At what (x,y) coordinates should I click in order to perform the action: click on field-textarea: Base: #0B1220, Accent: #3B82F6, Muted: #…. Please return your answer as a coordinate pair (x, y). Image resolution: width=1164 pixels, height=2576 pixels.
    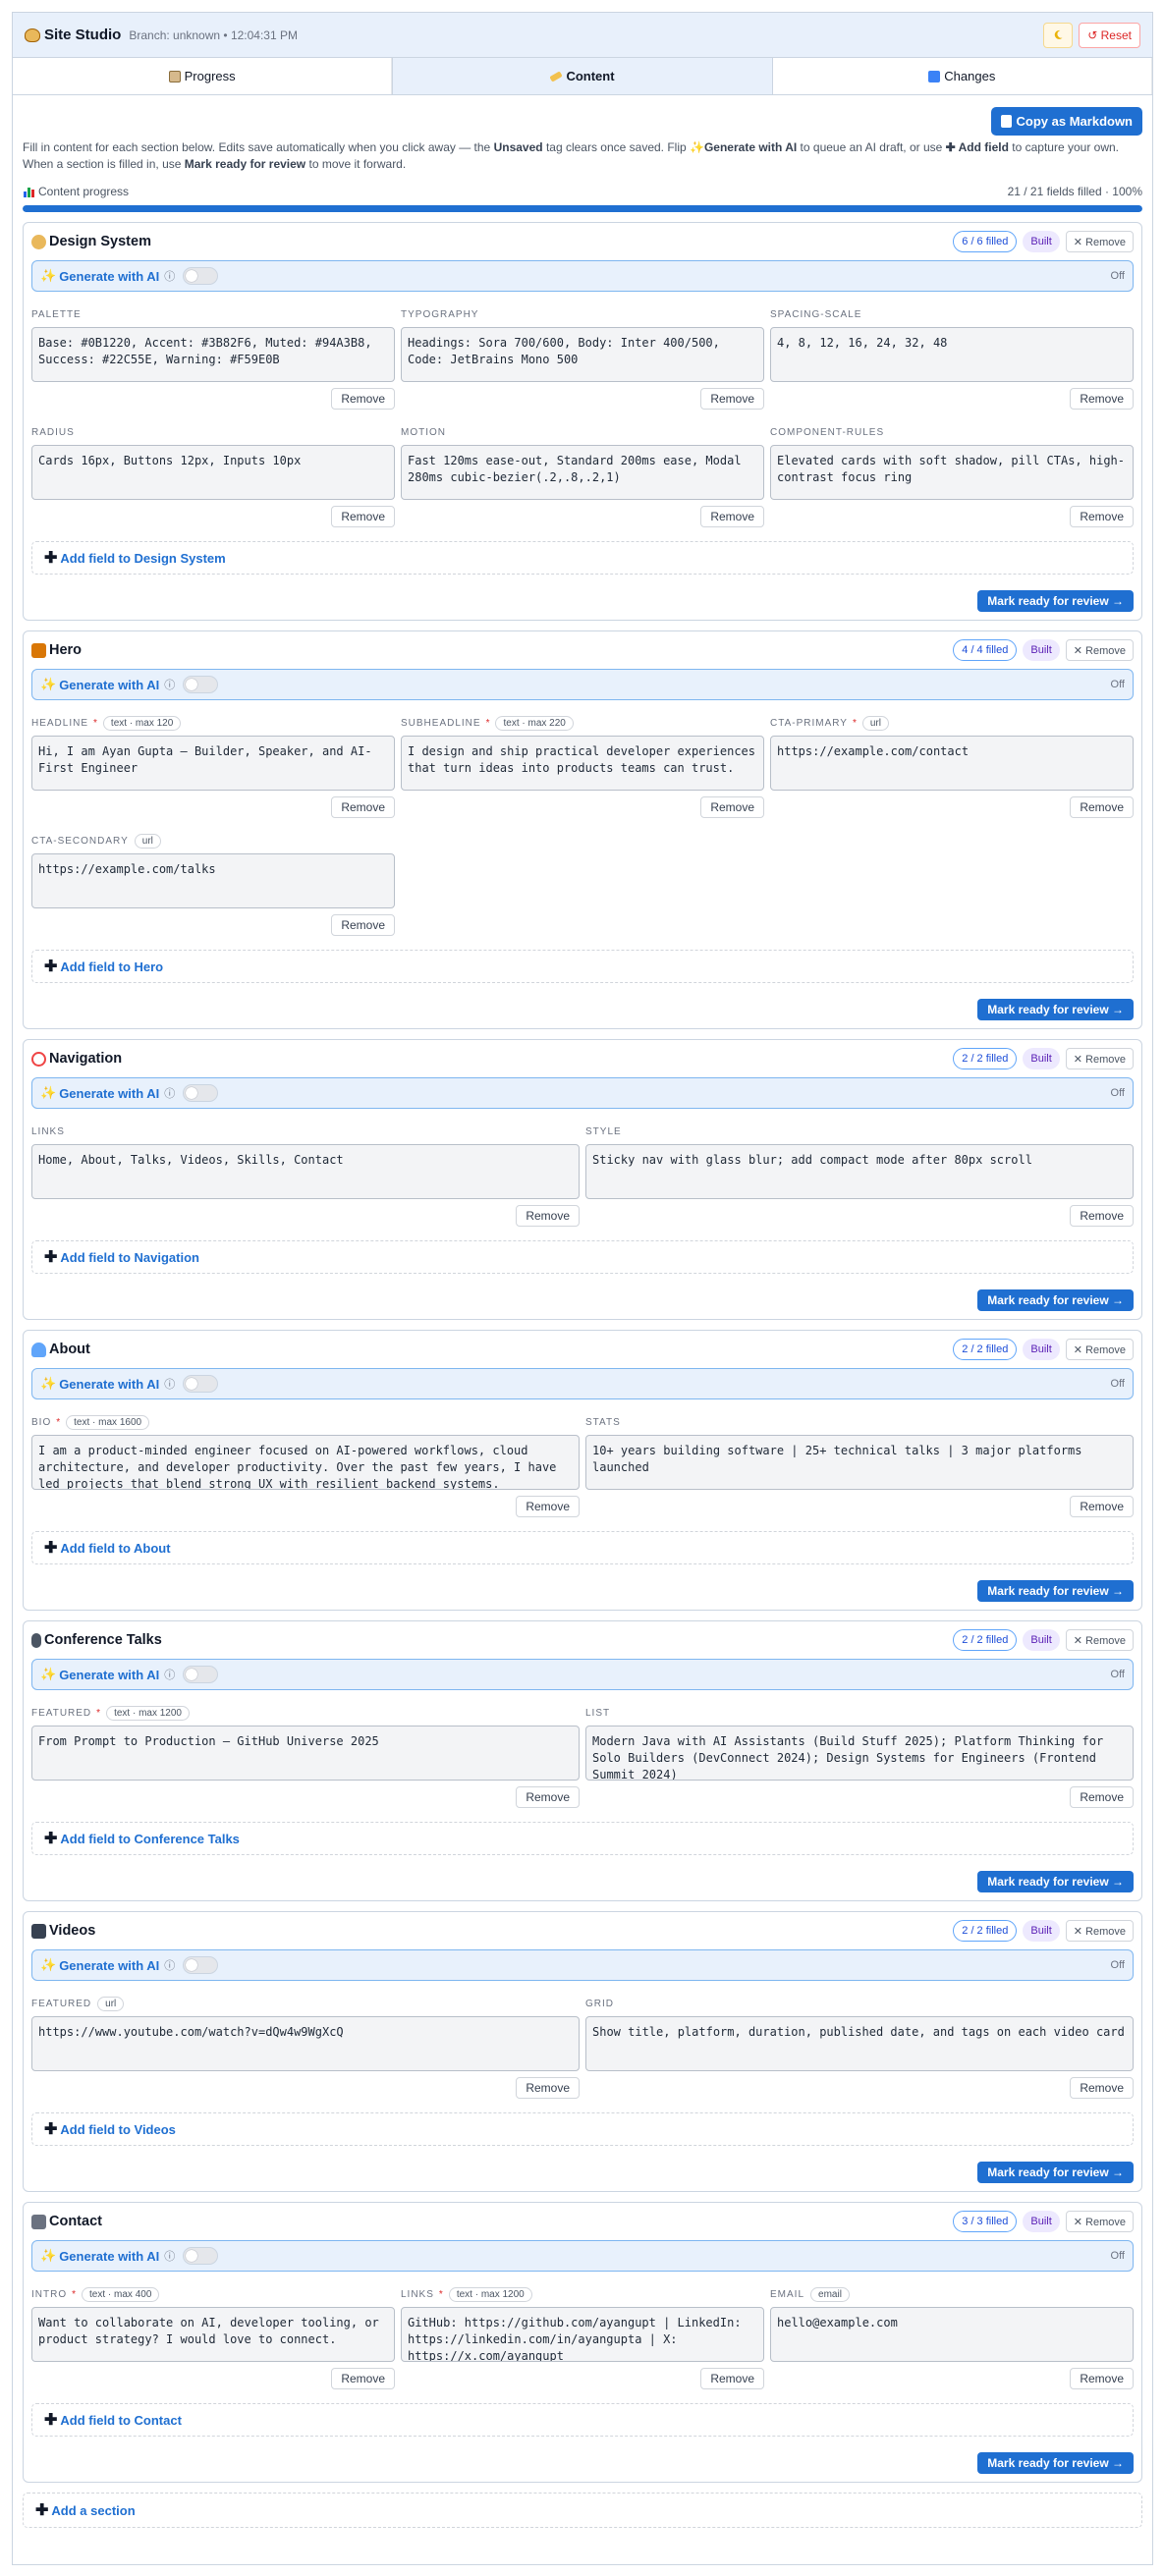
    Looking at the image, I should click on (213, 355).